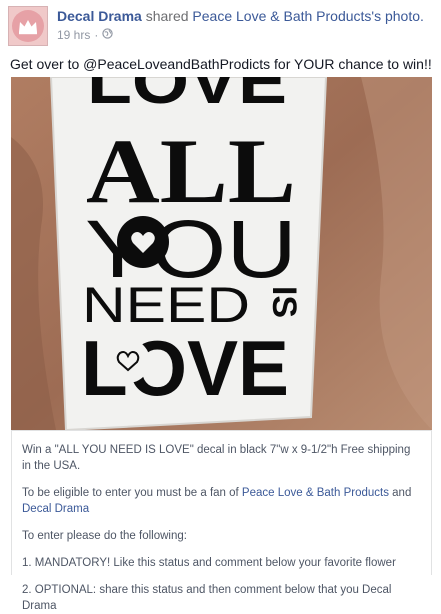 The width and height of the screenshot is (441, 614). What do you see at coordinates (284, 302) in the screenshot?
I see `decal-word-is: IS` at bounding box center [284, 302].